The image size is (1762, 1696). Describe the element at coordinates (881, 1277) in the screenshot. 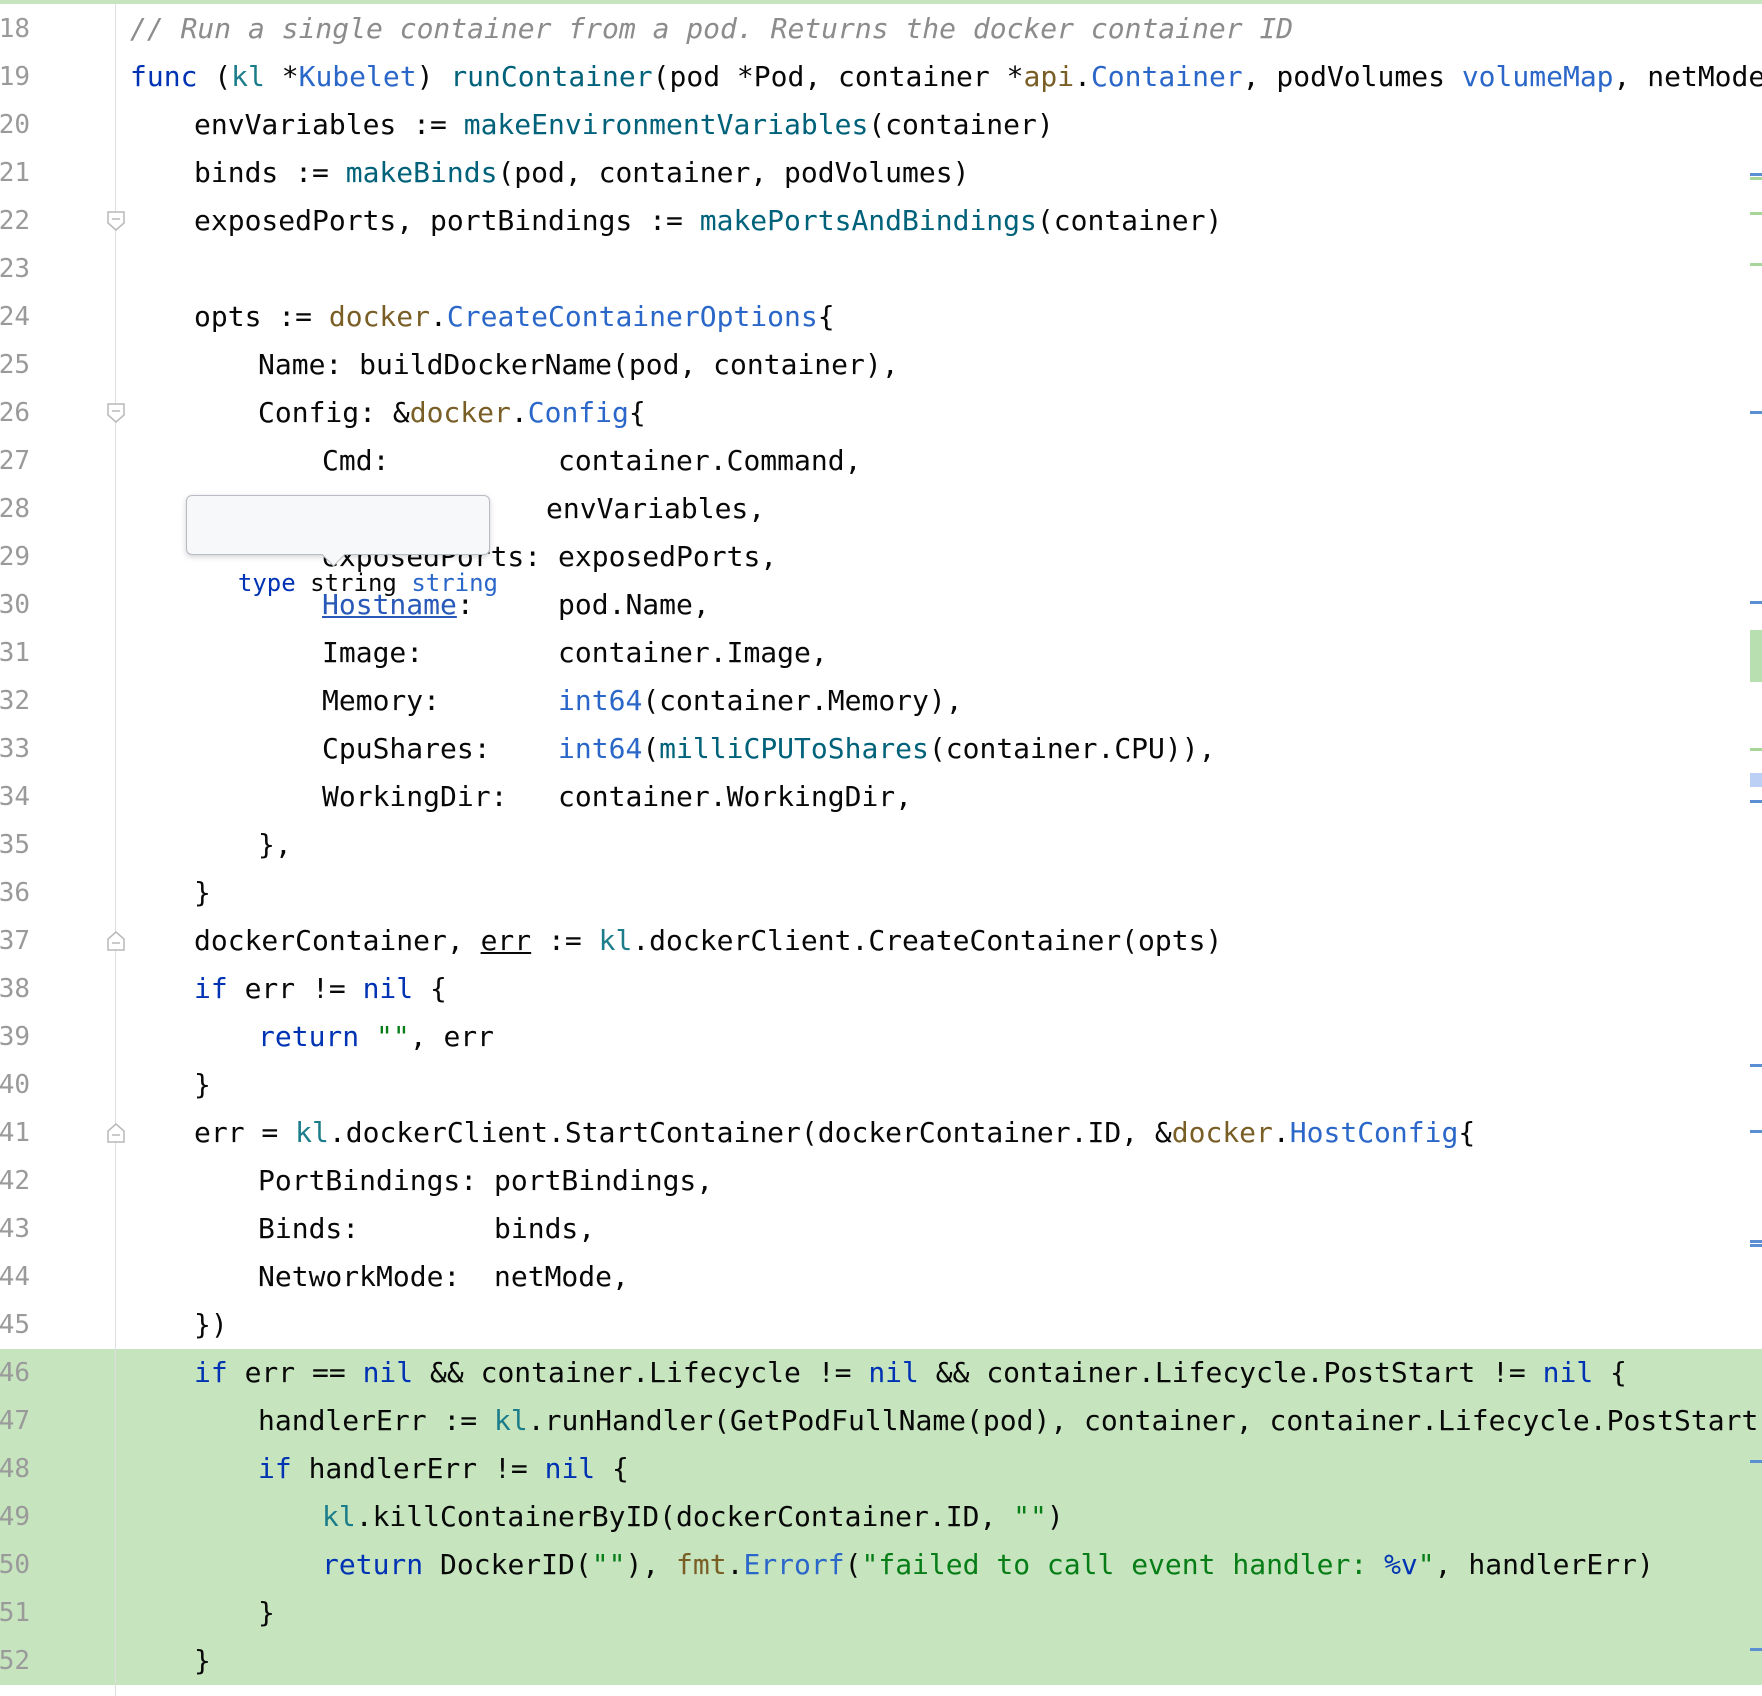

I see `code-line-44: 44 NetworkMode: netMode,` at that location.